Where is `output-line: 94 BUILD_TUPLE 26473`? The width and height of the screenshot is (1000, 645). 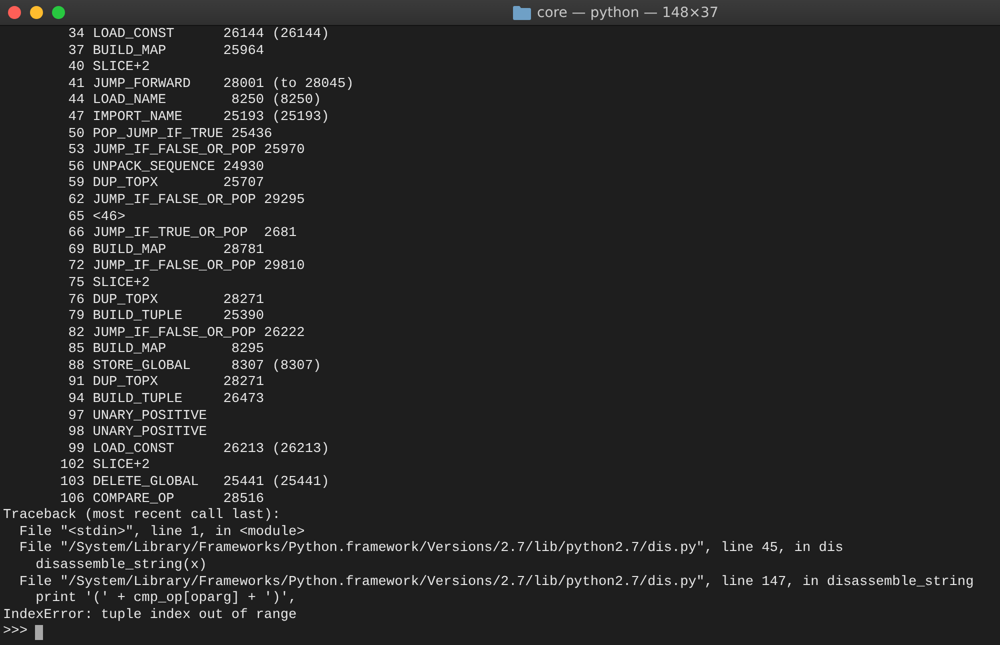 output-line: 94 BUILD_TUPLE 26473 is located at coordinates (166, 400).